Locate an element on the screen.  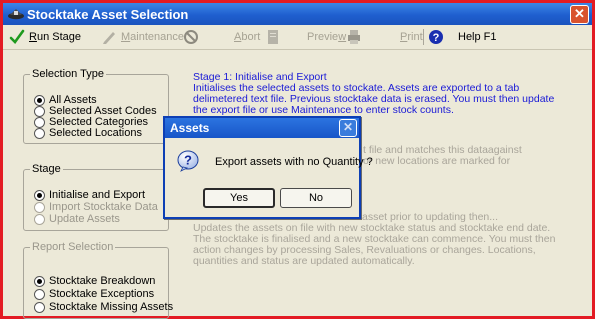
radio-stocktake-exceptions: Stocktake Exceptions is located at coordinates (94, 294).